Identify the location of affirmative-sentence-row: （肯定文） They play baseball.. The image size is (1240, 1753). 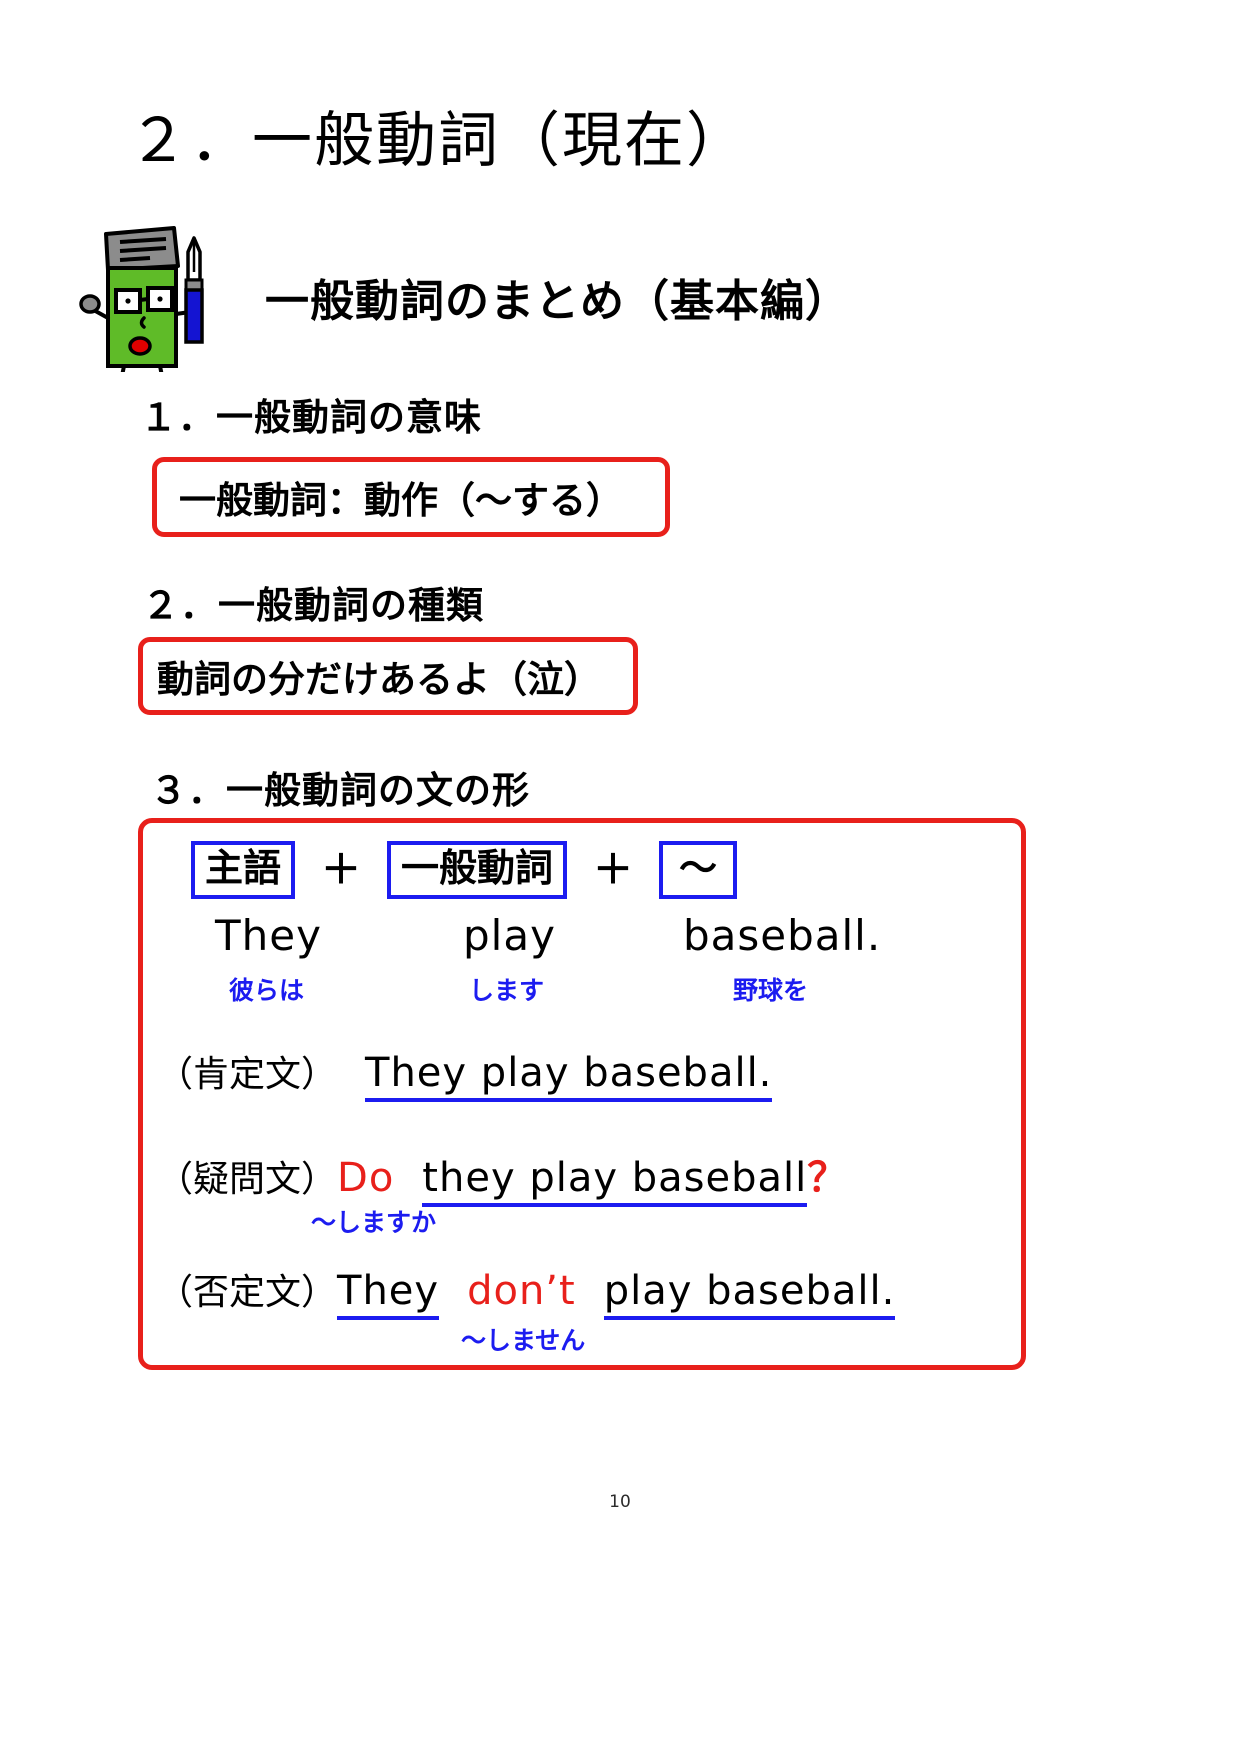
(465, 1073).